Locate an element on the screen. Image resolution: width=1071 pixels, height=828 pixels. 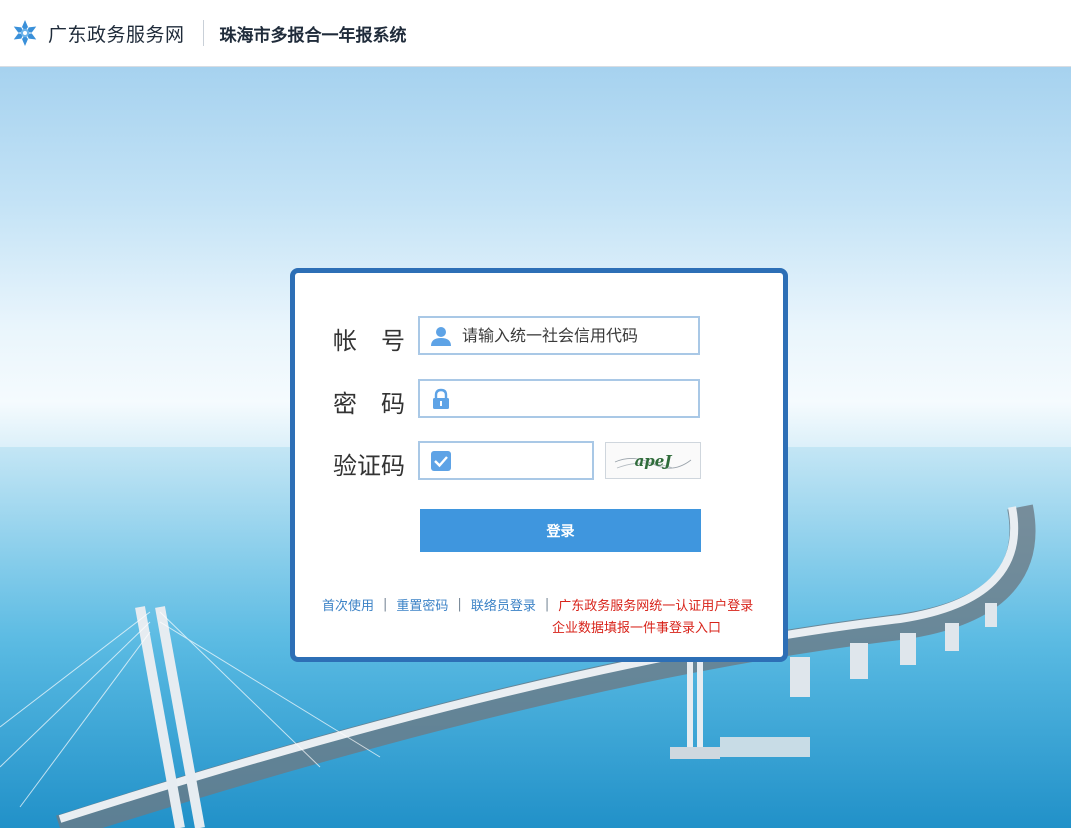
gdzwfw-logo-icon is located at coordinates (25, 33).